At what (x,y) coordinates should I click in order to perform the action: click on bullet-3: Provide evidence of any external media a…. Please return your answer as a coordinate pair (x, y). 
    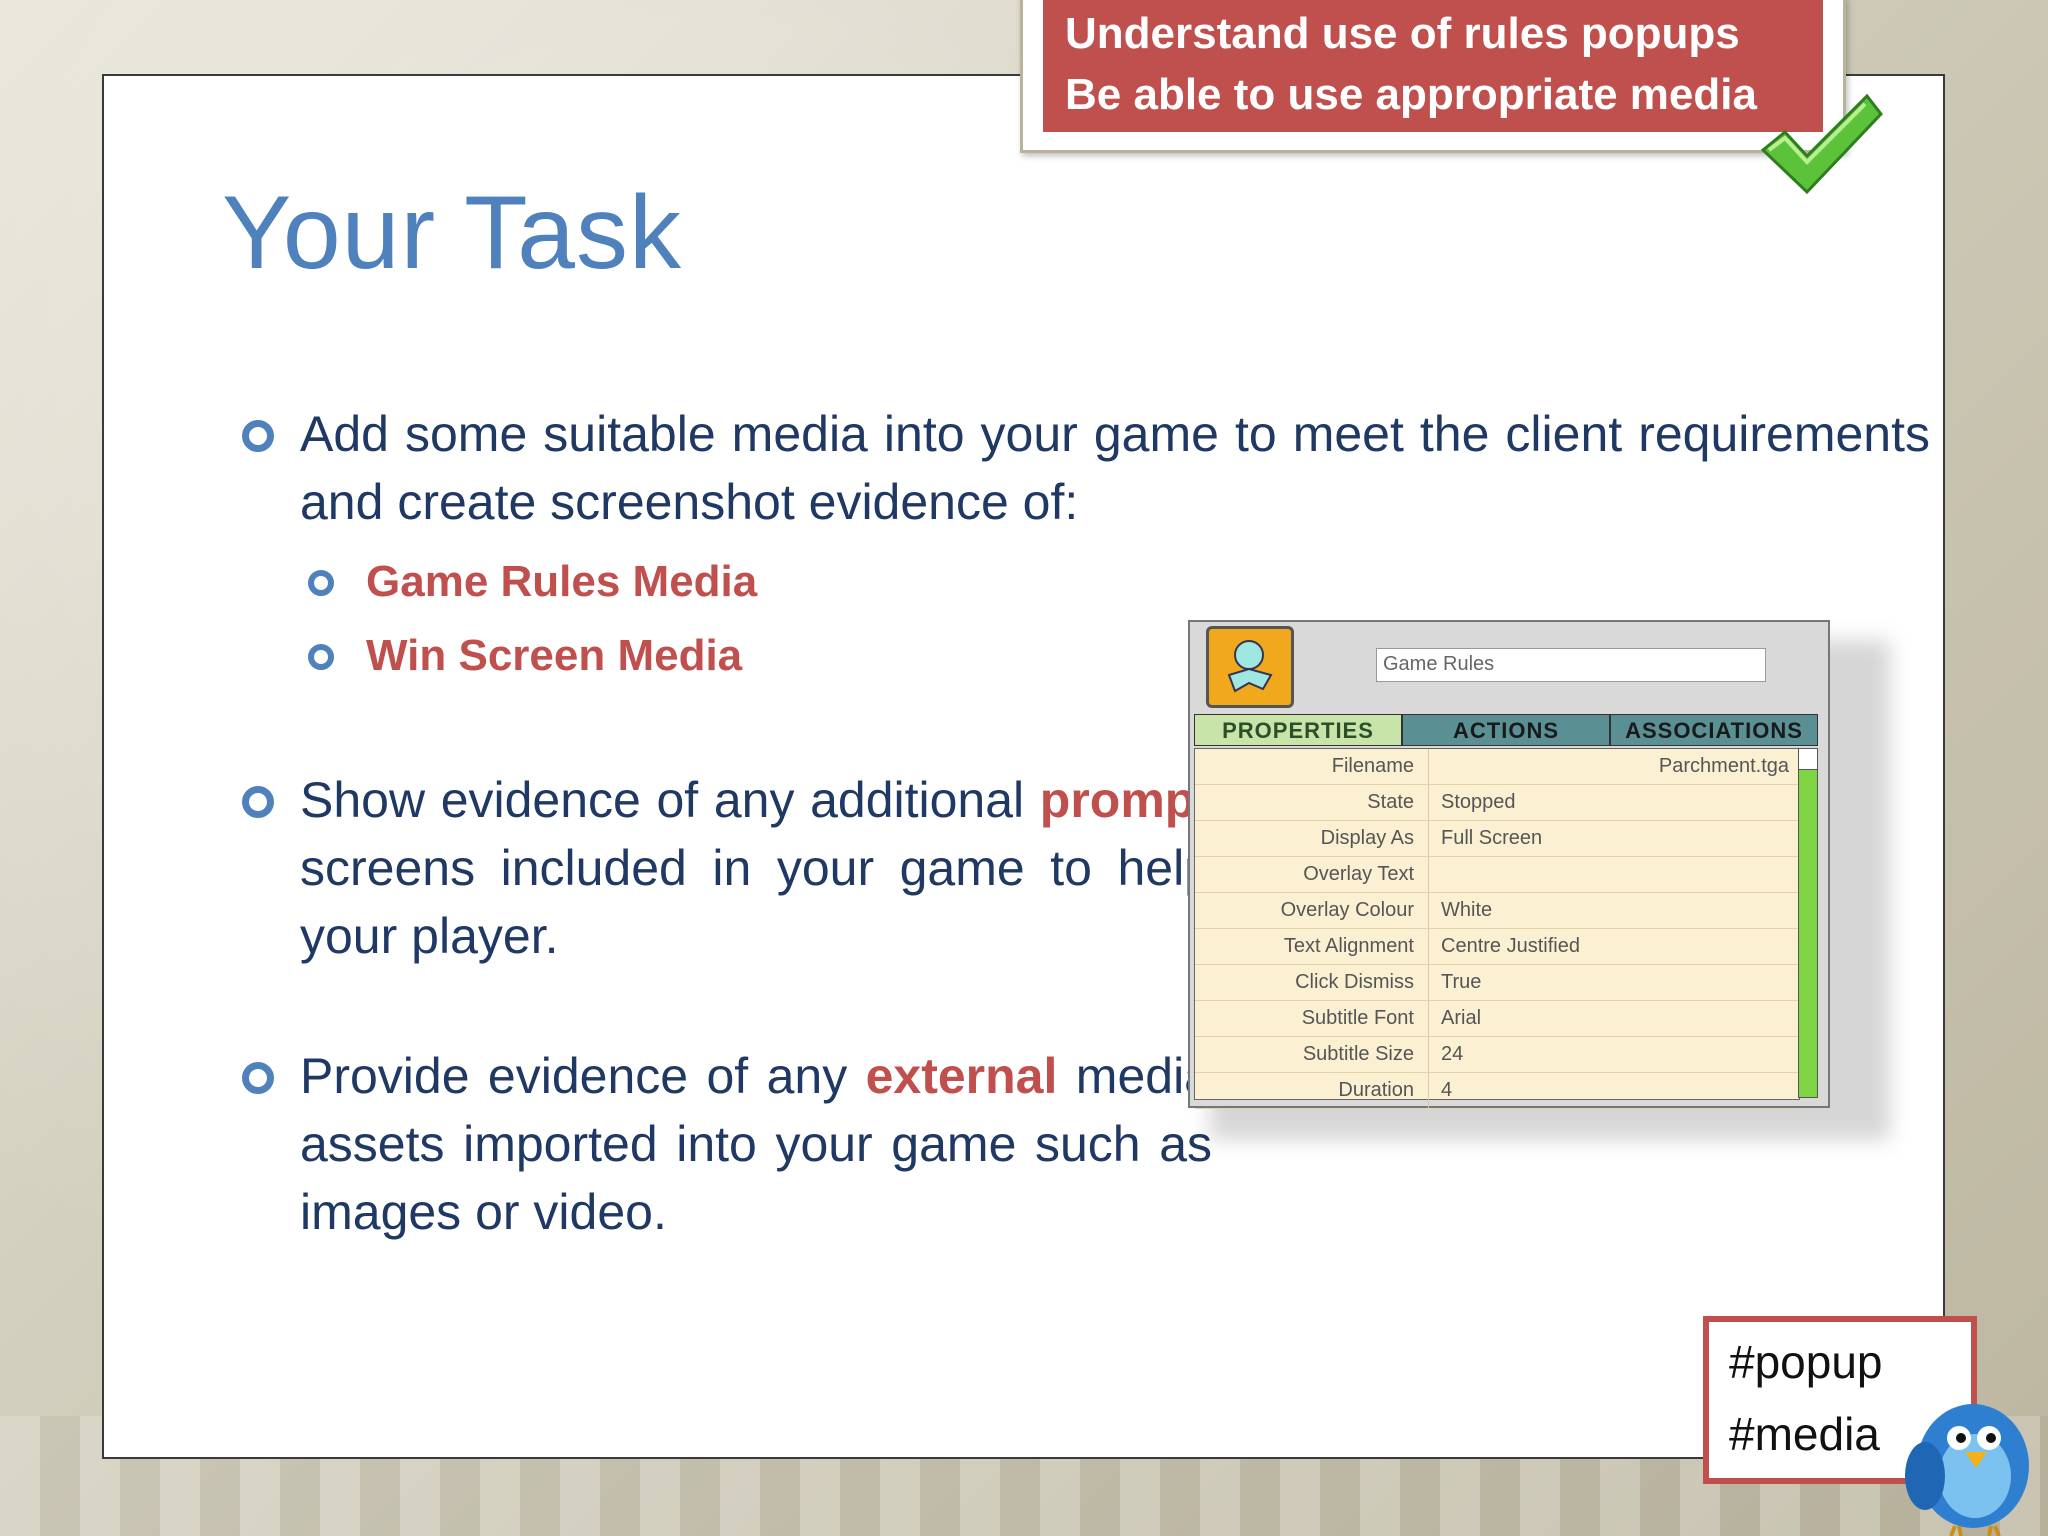
    Looking at the image, I should click on (727, 1144).